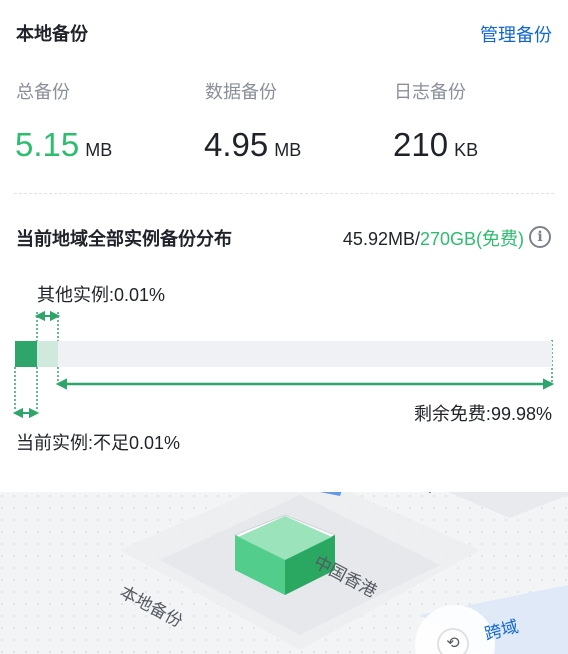 The width and height of the screenshot is (568, 654). What do you see at coordinates (52, 34) in the screenshot?
I see `card-title: 本地备份` at bounding box center [52, 34].